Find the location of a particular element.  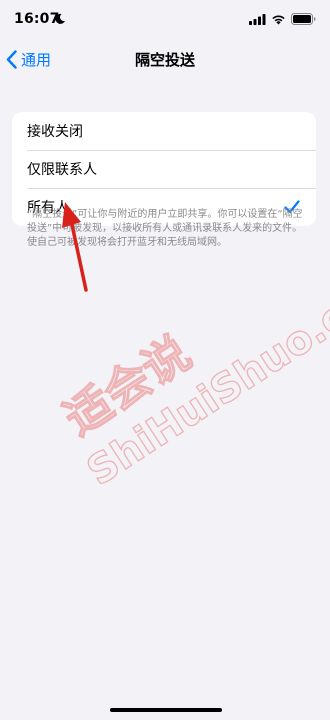

navigation-bar: 通用 隔空投送 is located at coordinates (165, 59).